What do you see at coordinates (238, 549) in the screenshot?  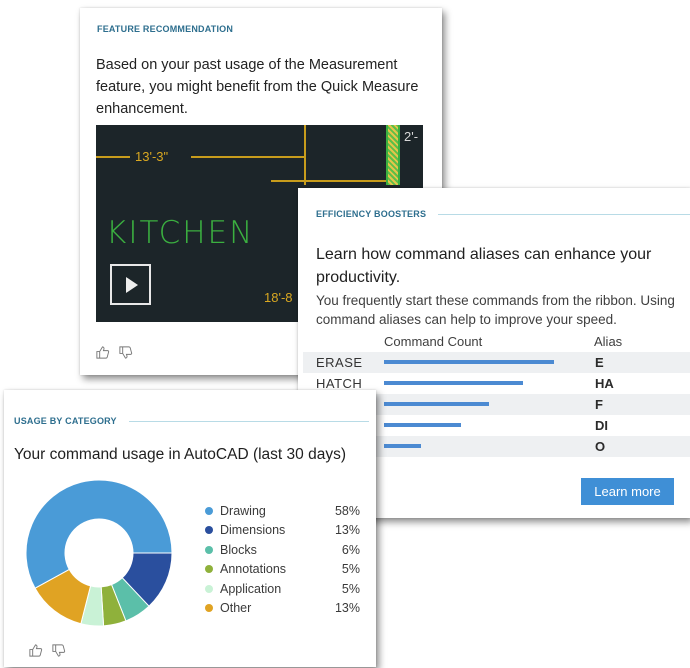 I see `legend-label: Blocks` at bounding box center [238, 549].